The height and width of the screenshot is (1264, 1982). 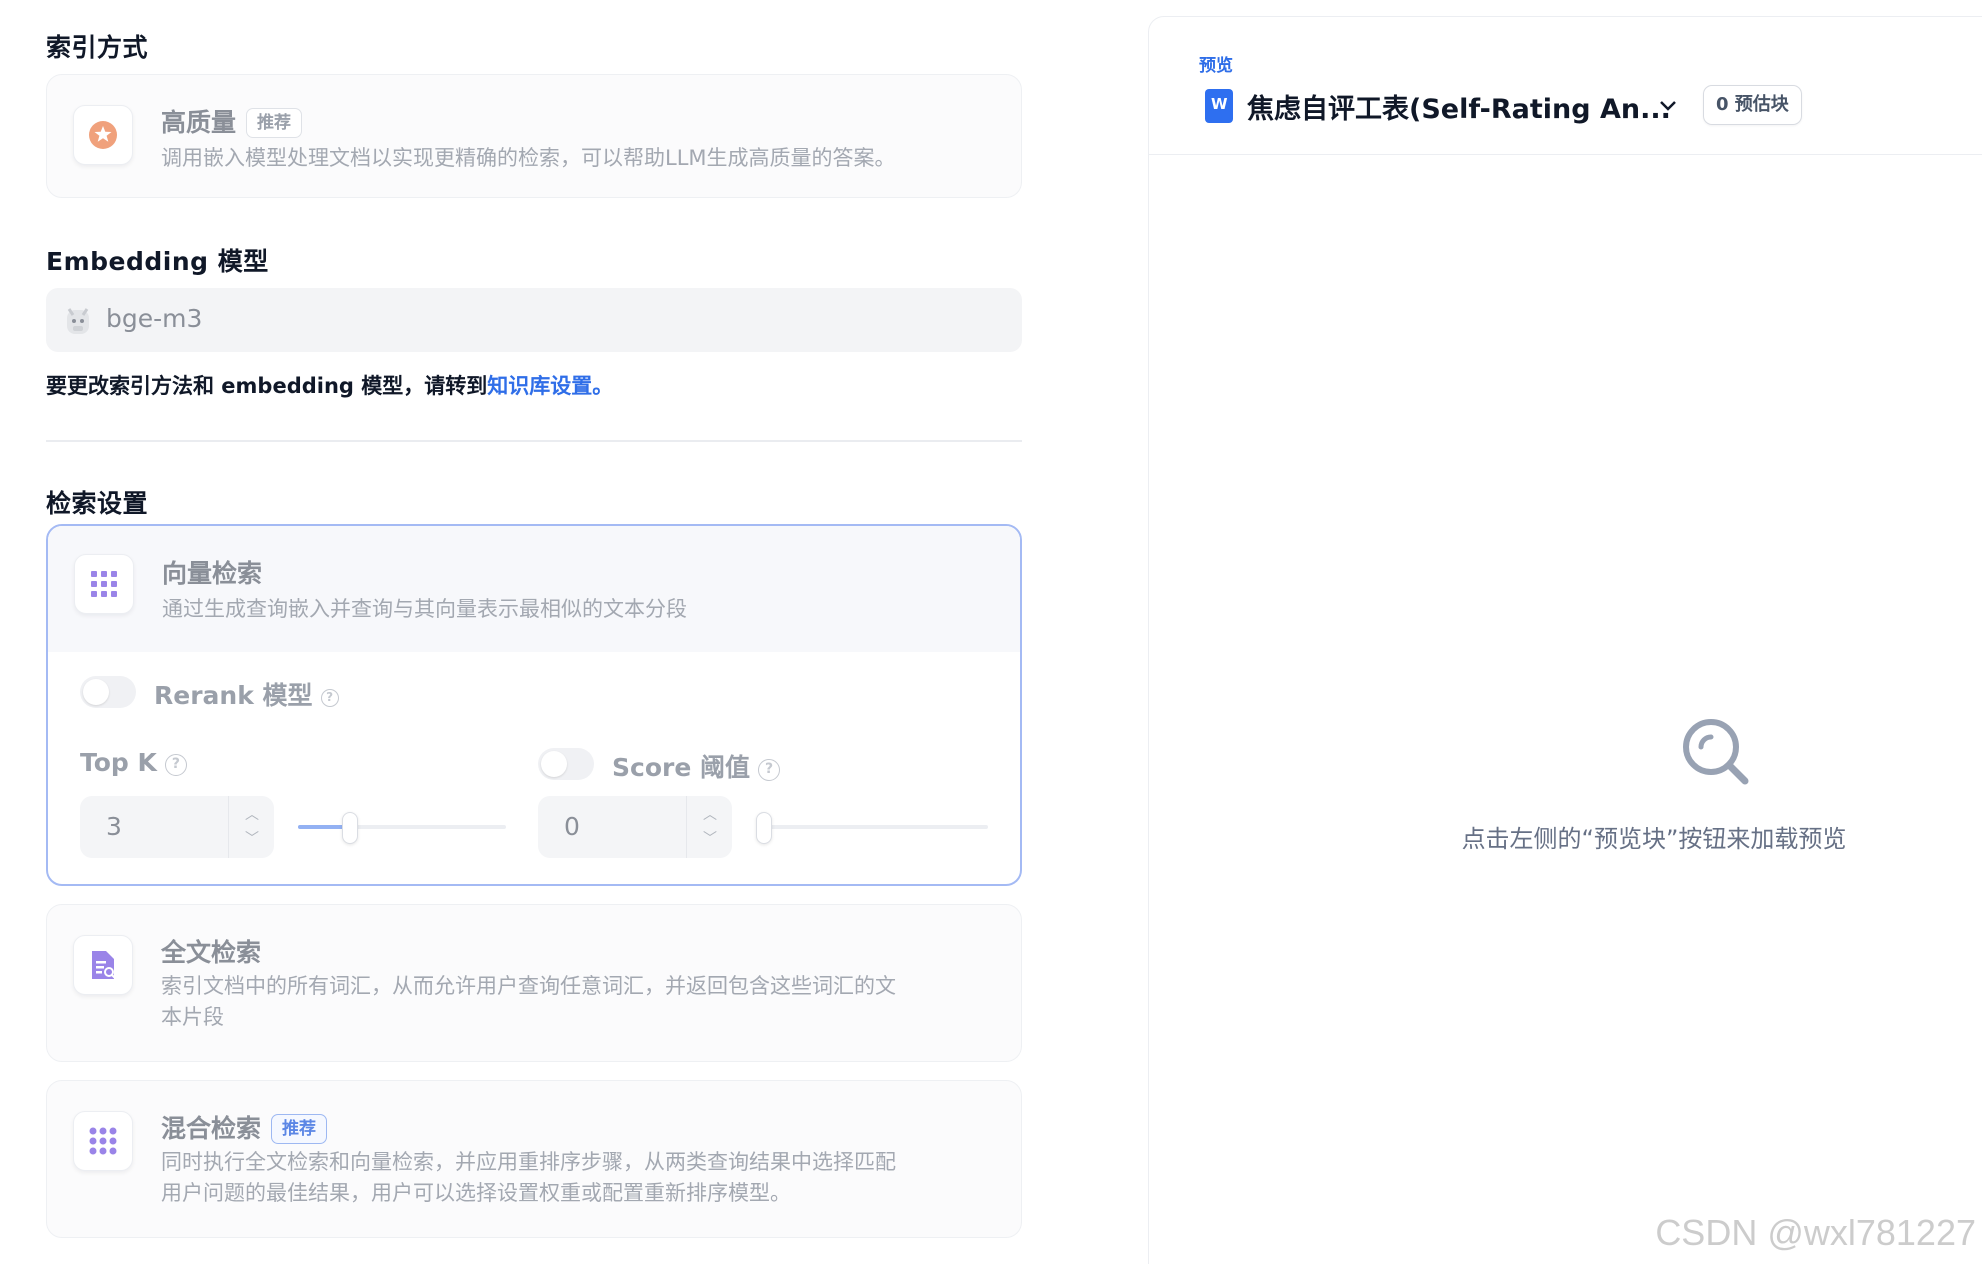 I want to click on embedding-model-title: Embedding 模型, so click(x=157, y=261).